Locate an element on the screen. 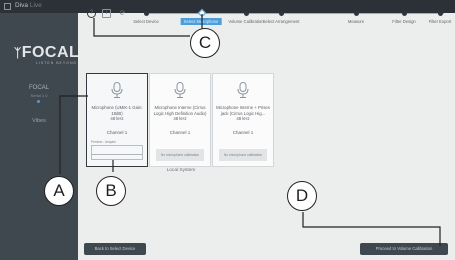  level-meter: Preview - Ampaln is located at coordinates (117, 151).